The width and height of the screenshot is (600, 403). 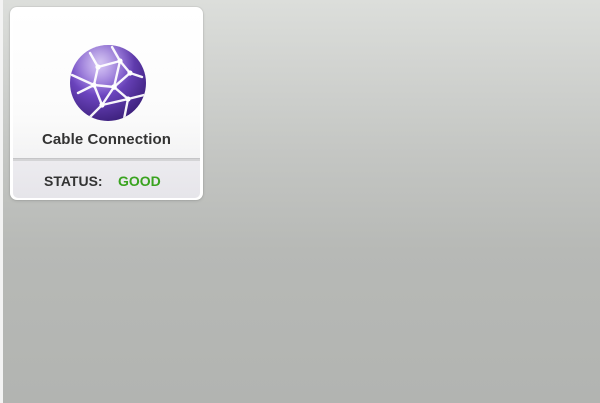 I want to click on status-bar: STATUS: GOOD, so click(x=106, y=179).